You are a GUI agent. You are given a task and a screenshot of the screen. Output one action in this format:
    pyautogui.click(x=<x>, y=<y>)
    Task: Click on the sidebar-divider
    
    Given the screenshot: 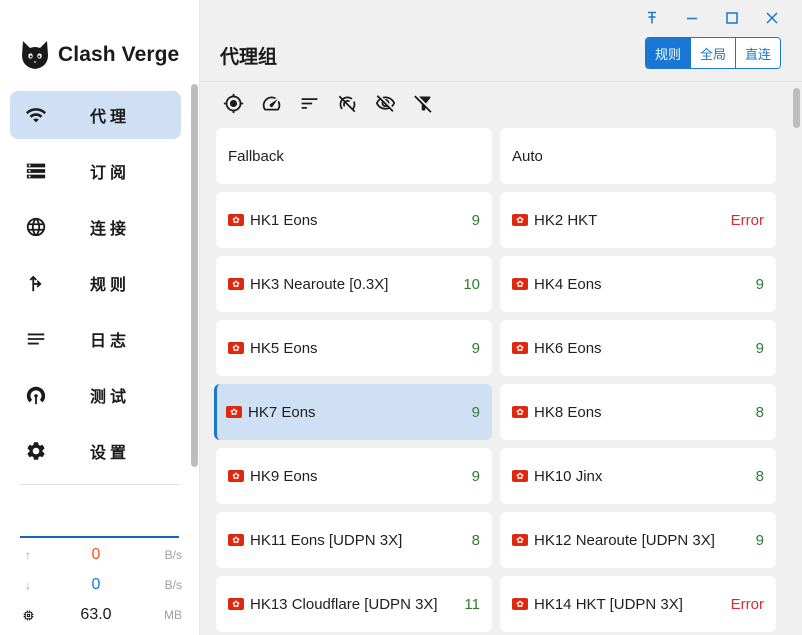 What is the action you would take?
    pyautogui.click(x=99, y=484)
    